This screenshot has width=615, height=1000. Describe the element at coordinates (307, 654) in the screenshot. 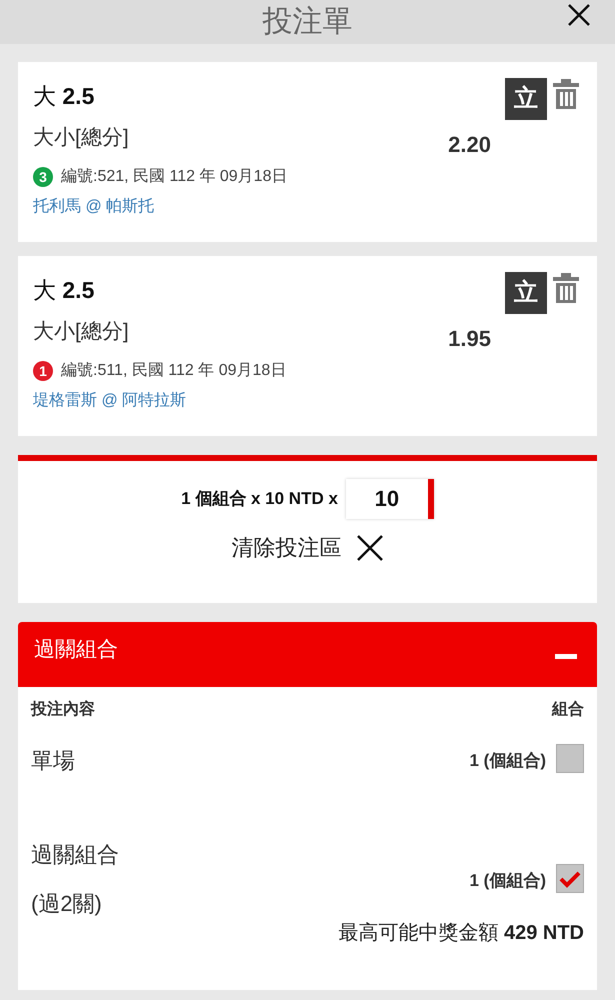

I see `parlay-header: 過關組合` at that location.